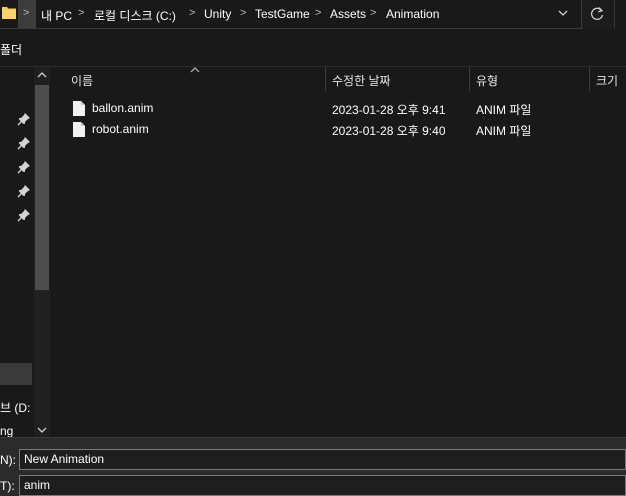 This screenshot has height=496, width=626. What do you see at coordinates (6, 431) in the screenshot?
I see `nav-item-truncated: ng` at bounding box center [6, 431].